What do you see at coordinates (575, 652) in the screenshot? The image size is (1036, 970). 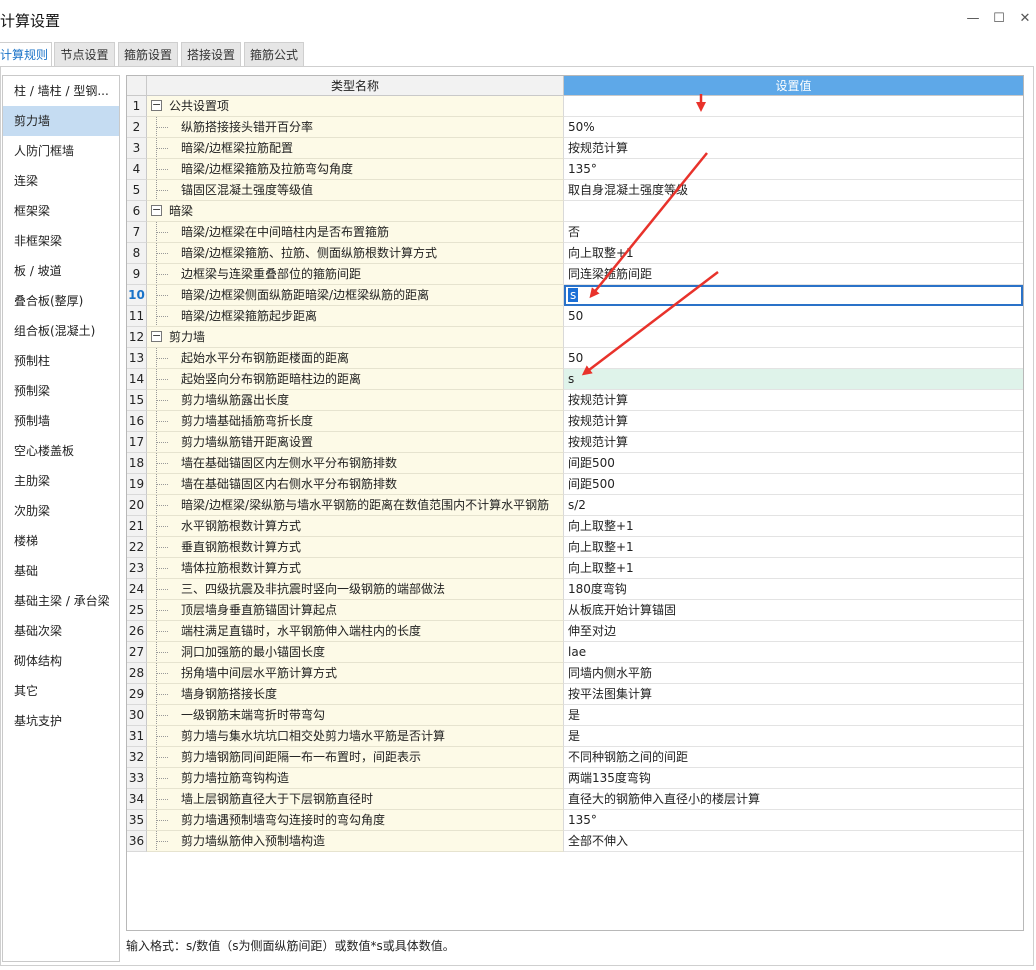 I see `table-row: 27 洞口加强筋的最小锚固长度 lae` at bounding box center [575, 652].